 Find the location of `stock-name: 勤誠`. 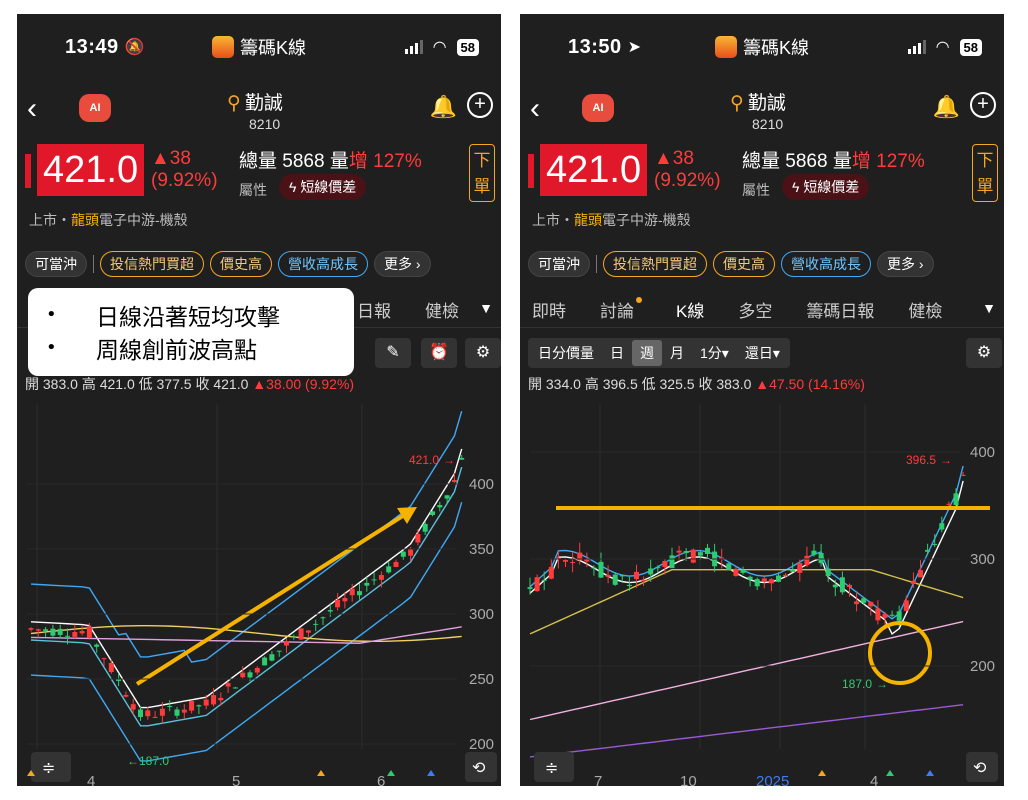

stock-name: 勤誠 is located at coordinates (263, 103).